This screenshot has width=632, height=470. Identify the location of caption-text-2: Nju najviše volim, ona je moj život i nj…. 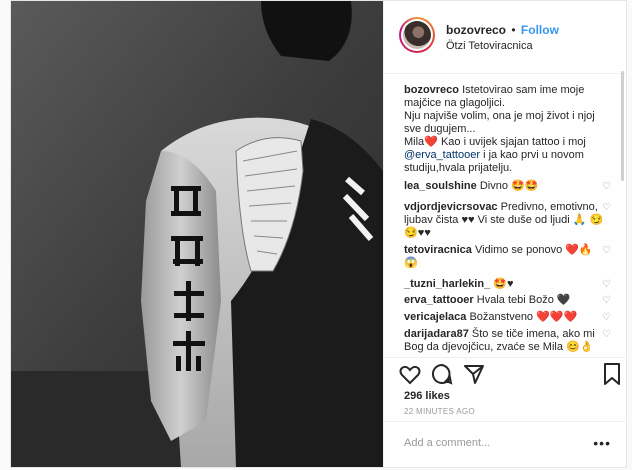
(499, 122).